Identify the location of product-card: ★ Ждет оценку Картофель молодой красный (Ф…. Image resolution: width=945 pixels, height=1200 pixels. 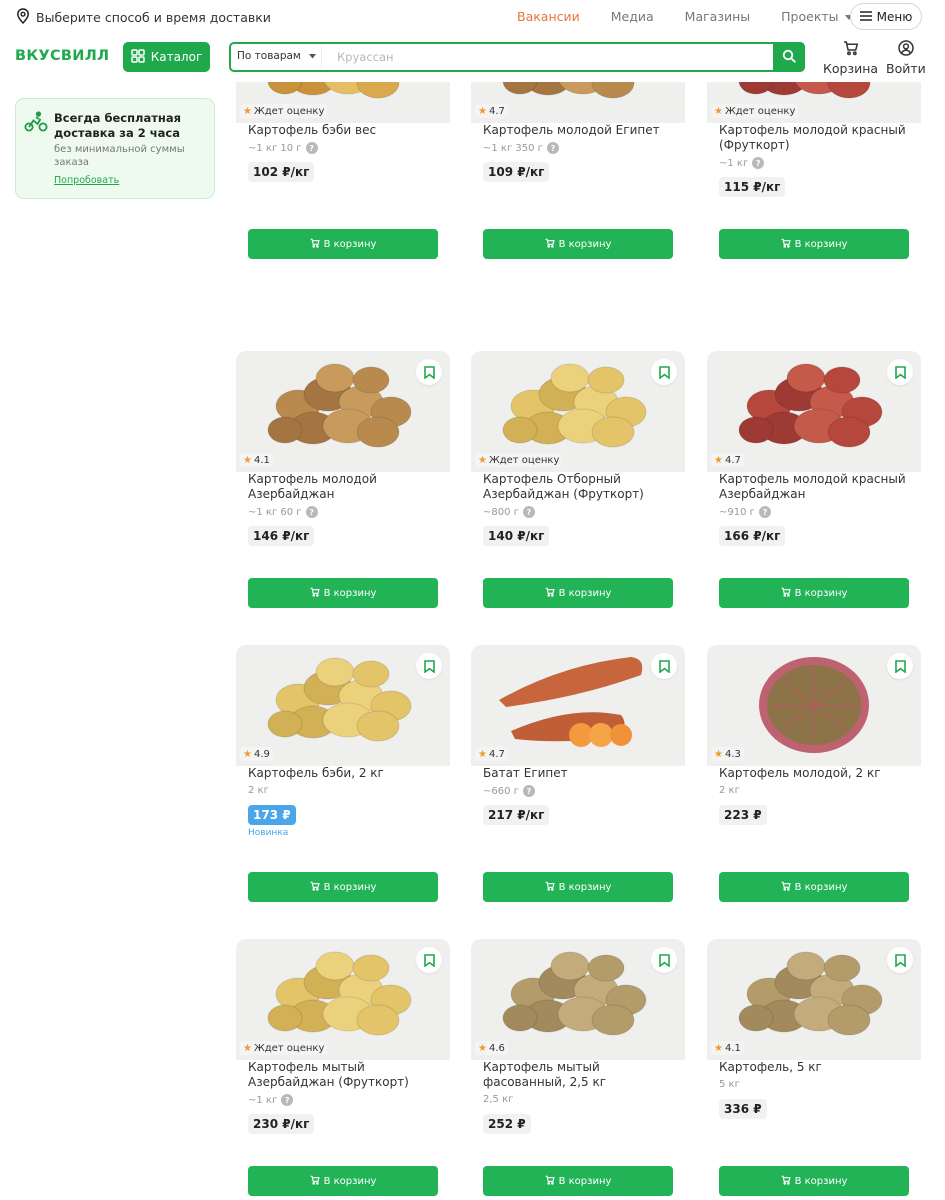
(810, 174).